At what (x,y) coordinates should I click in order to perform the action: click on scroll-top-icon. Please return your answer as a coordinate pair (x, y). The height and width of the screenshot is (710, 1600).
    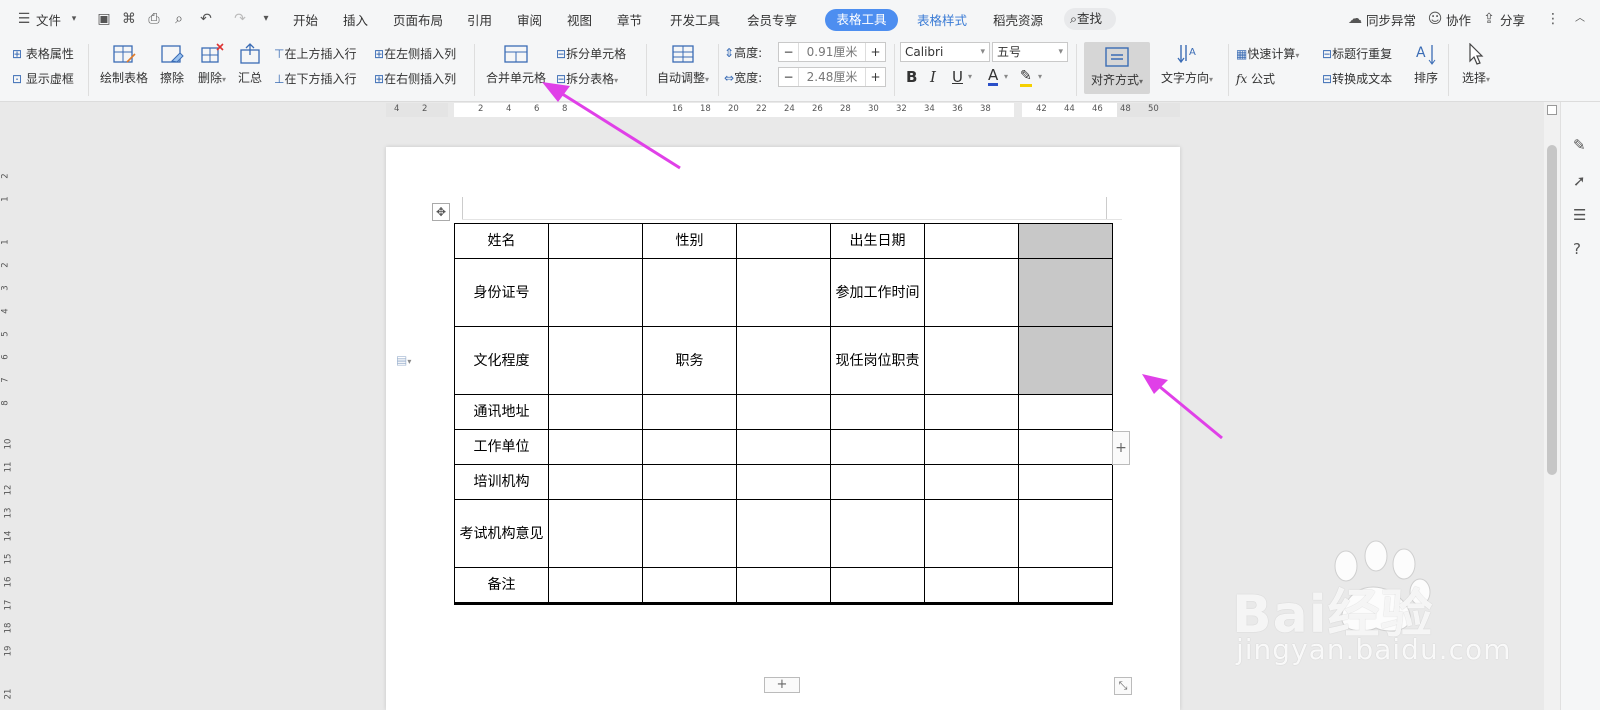
    Looking at the image, I should click on (1552, 110).